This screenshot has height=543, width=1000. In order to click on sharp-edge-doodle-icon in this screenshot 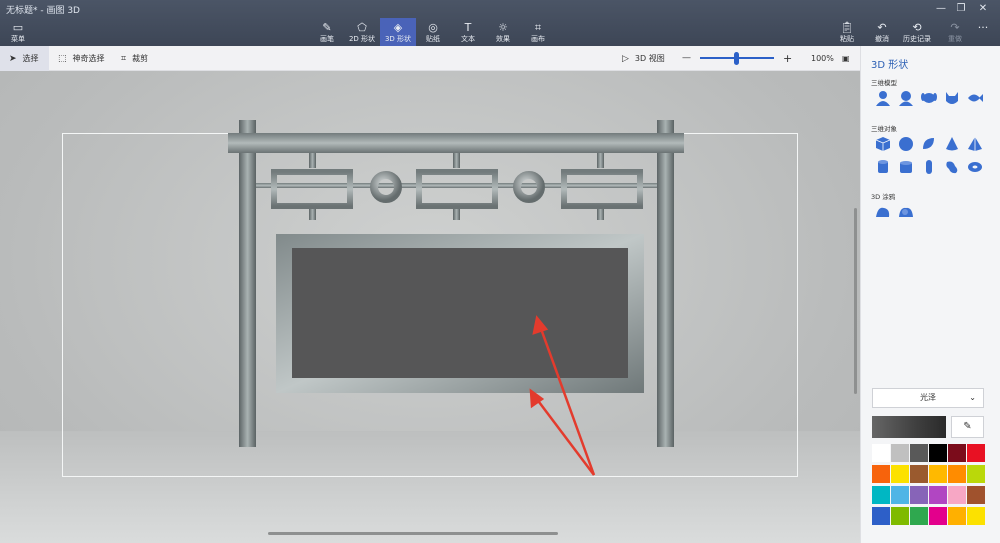, I will do `click(883, 212)`.